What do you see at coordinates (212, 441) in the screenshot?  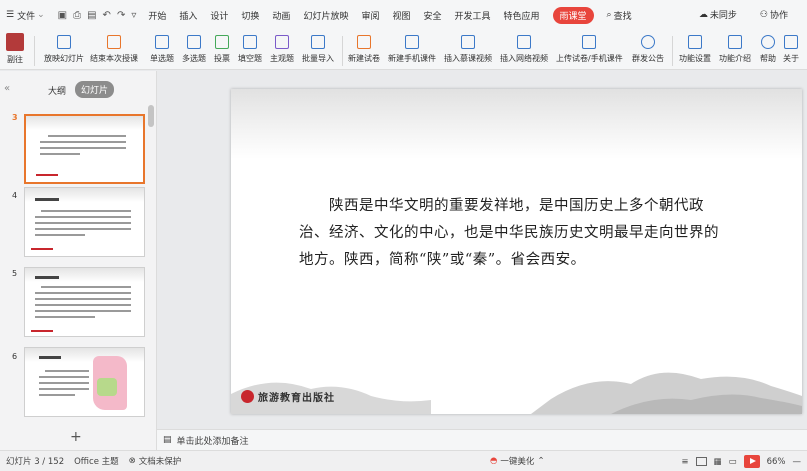 I see `notes-placeholder: 单击此处添加备注` at bounding box center [212, 441].